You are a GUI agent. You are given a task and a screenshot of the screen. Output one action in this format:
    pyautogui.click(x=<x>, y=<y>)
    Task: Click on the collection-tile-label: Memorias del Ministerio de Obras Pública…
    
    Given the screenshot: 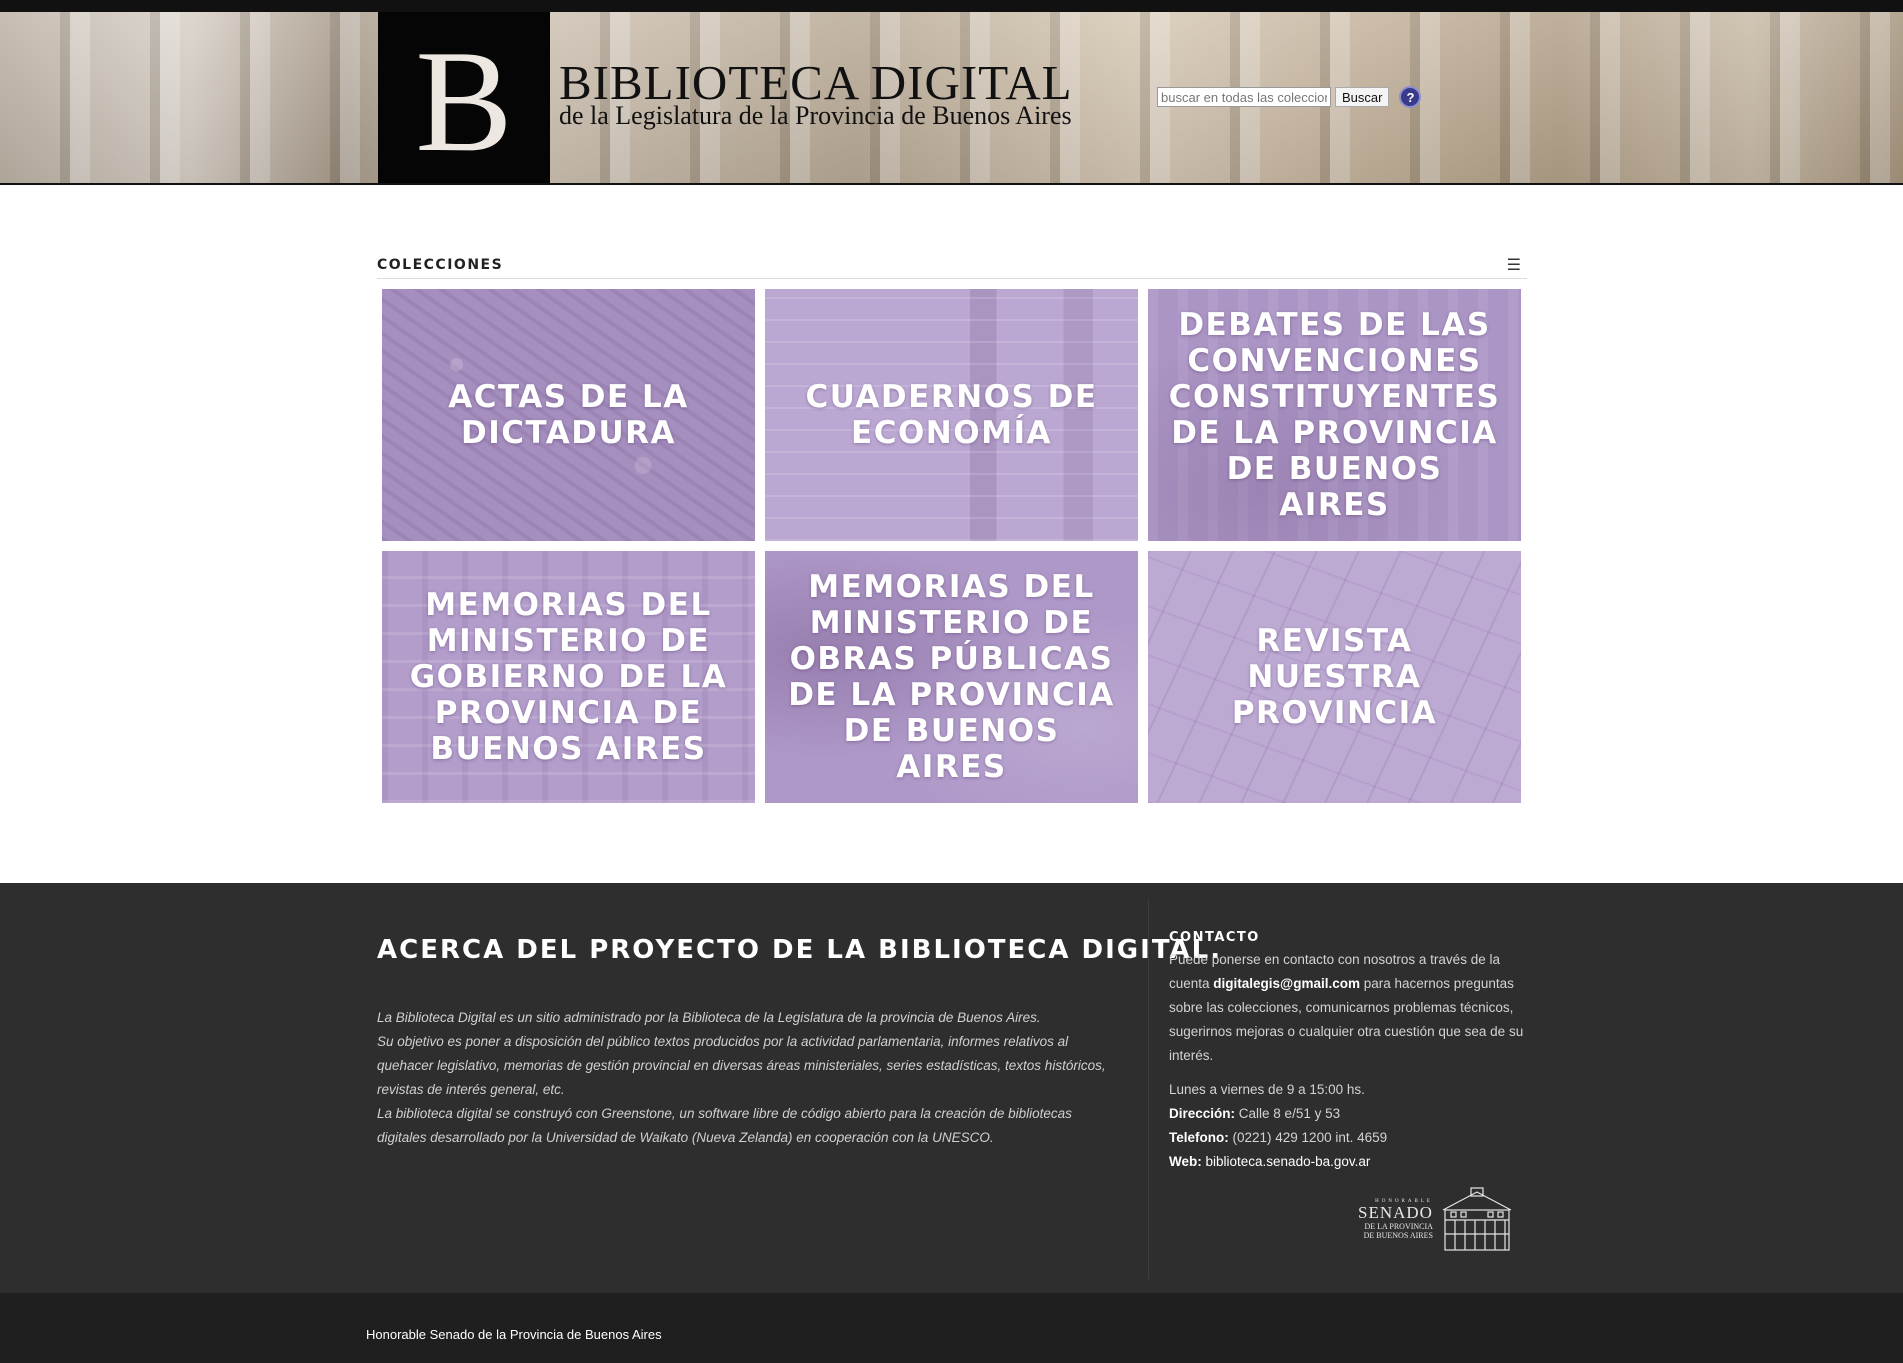 What is the action you would take?
    pyautogui.click(x=951, y=677)
    